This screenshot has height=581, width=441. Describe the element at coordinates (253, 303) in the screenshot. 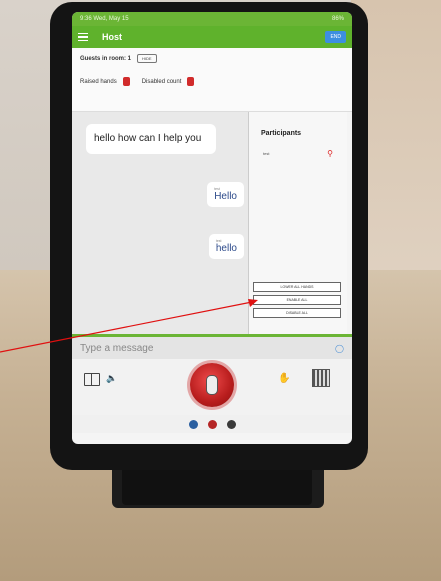

I see `annotation-arrow-head` at that location.